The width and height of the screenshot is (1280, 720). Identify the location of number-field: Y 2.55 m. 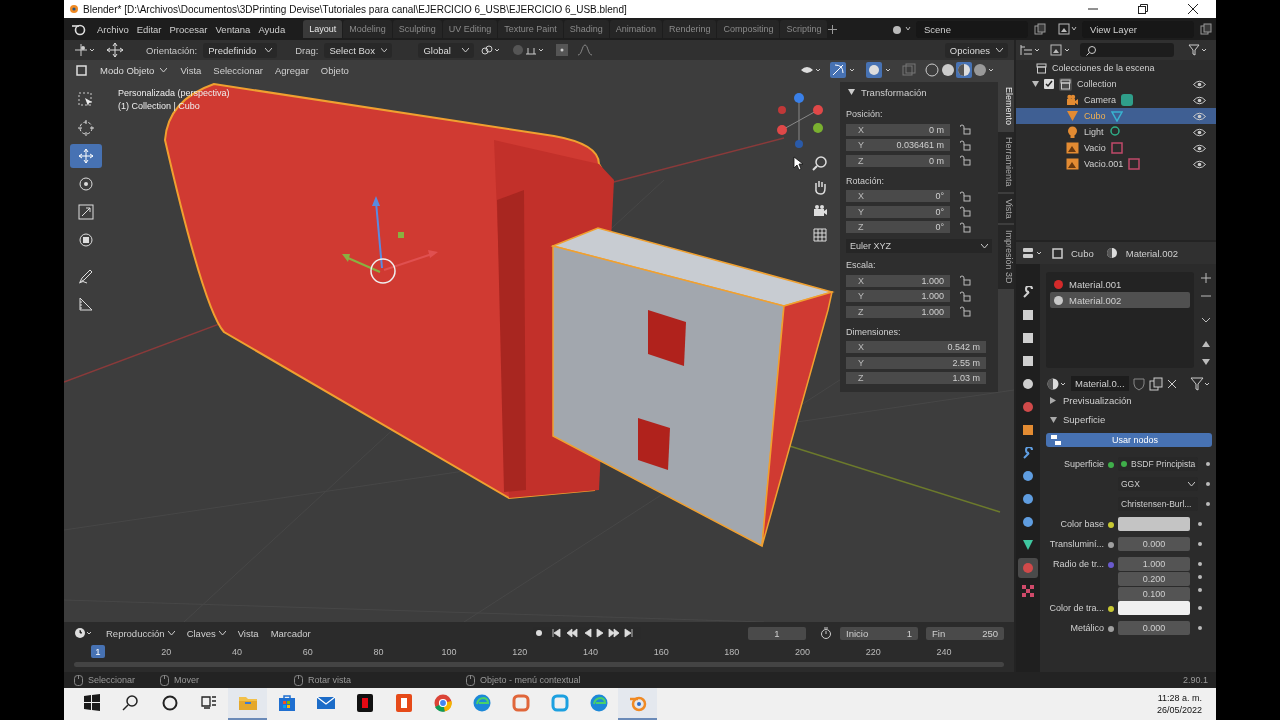
(916, 362).